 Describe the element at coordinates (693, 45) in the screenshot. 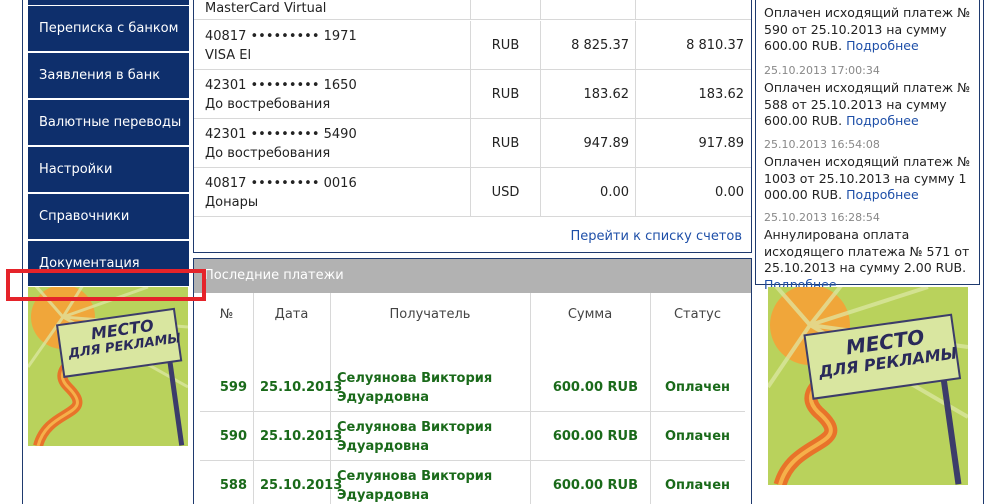

I see `account-available: 8 810.37` at that location.